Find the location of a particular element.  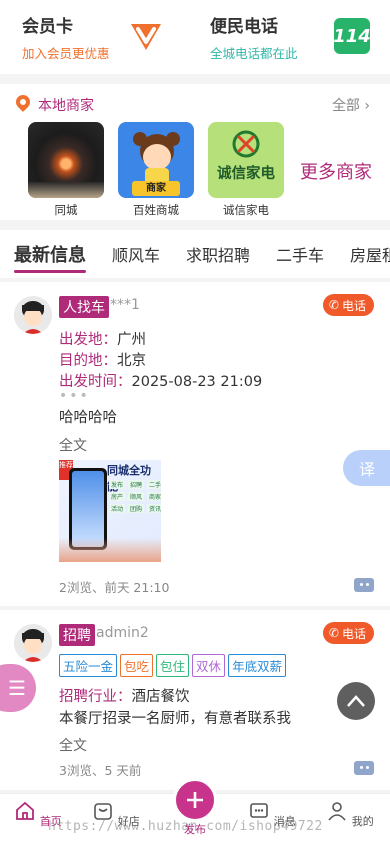

merchant-name: 百姓商城 is located at coordinates (156, 210).